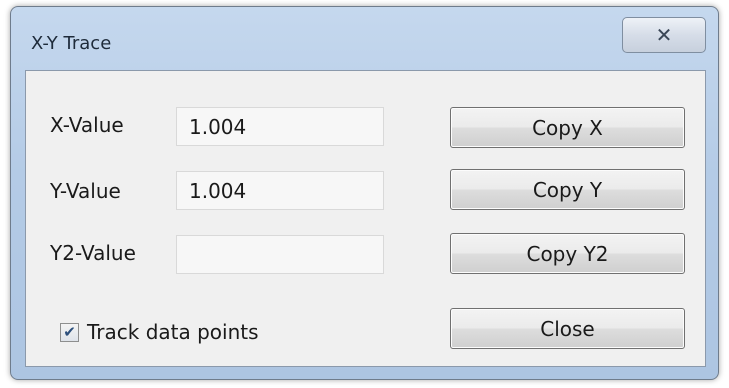  I want to click on track-data-points-label: Track data points, so click(173, 332).